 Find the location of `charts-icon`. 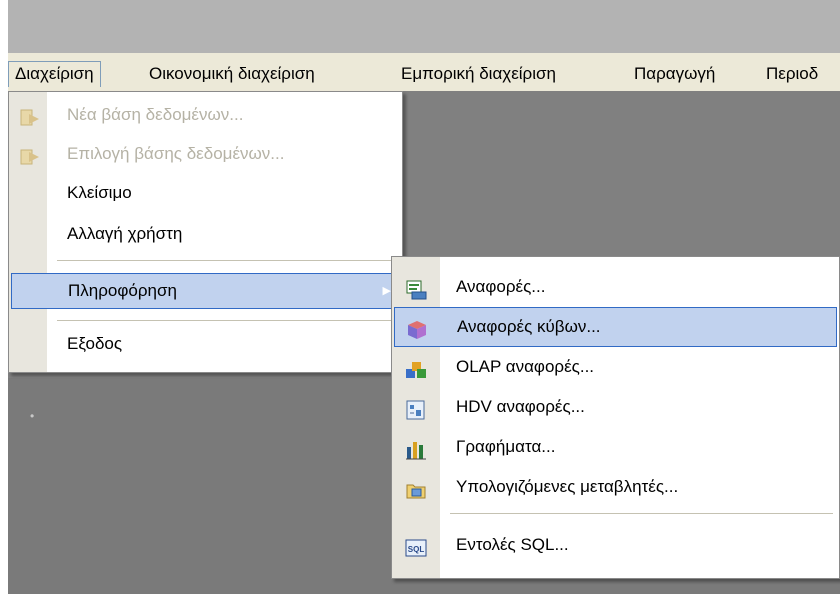

charts-icon is located at coordinates (416, 448).